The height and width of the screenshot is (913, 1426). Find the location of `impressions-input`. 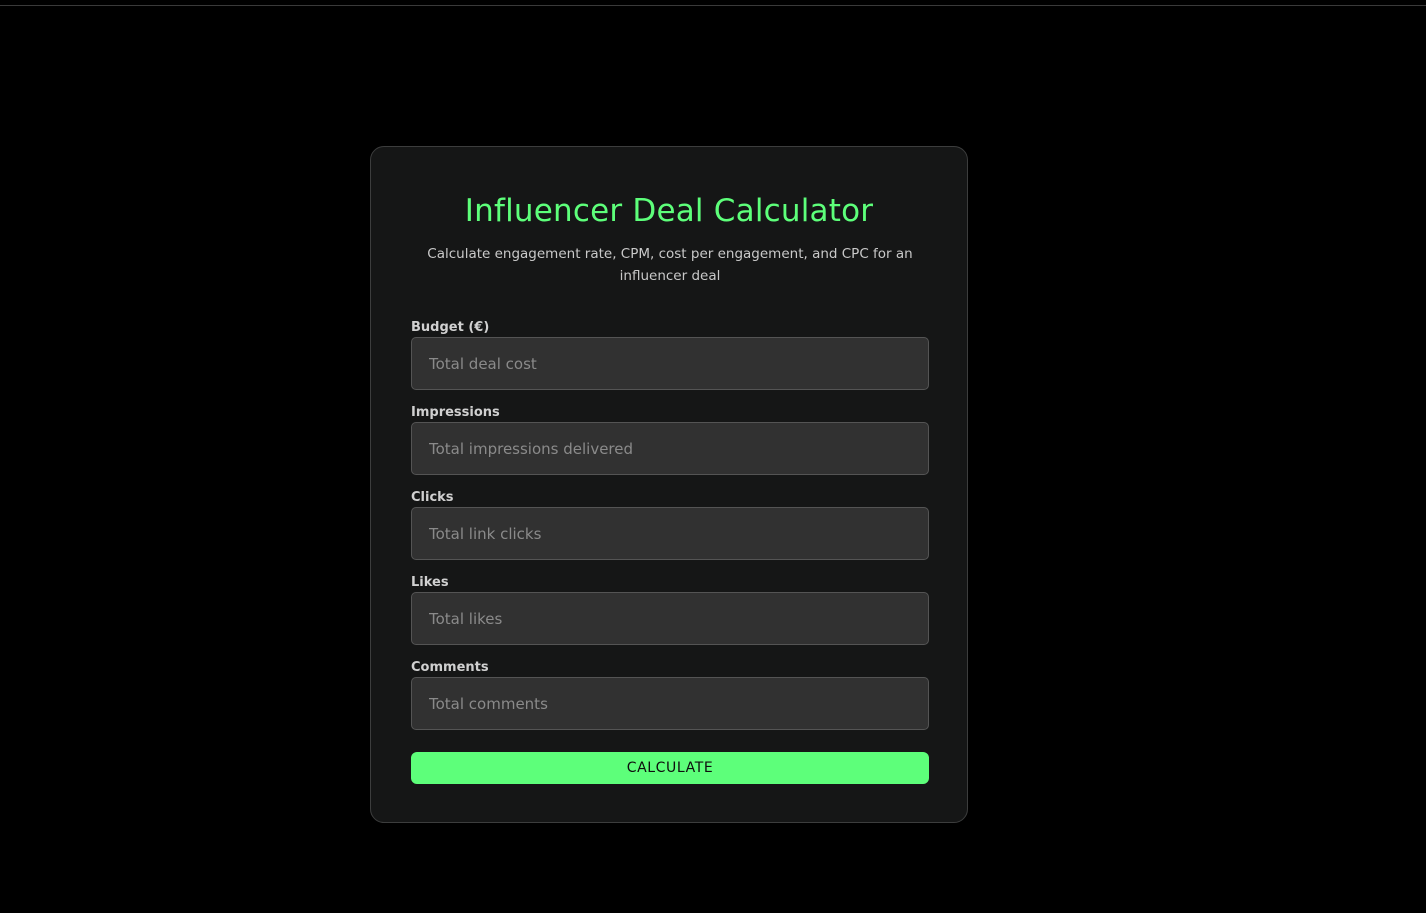

impressions-input is located at coordinates (670, 448).